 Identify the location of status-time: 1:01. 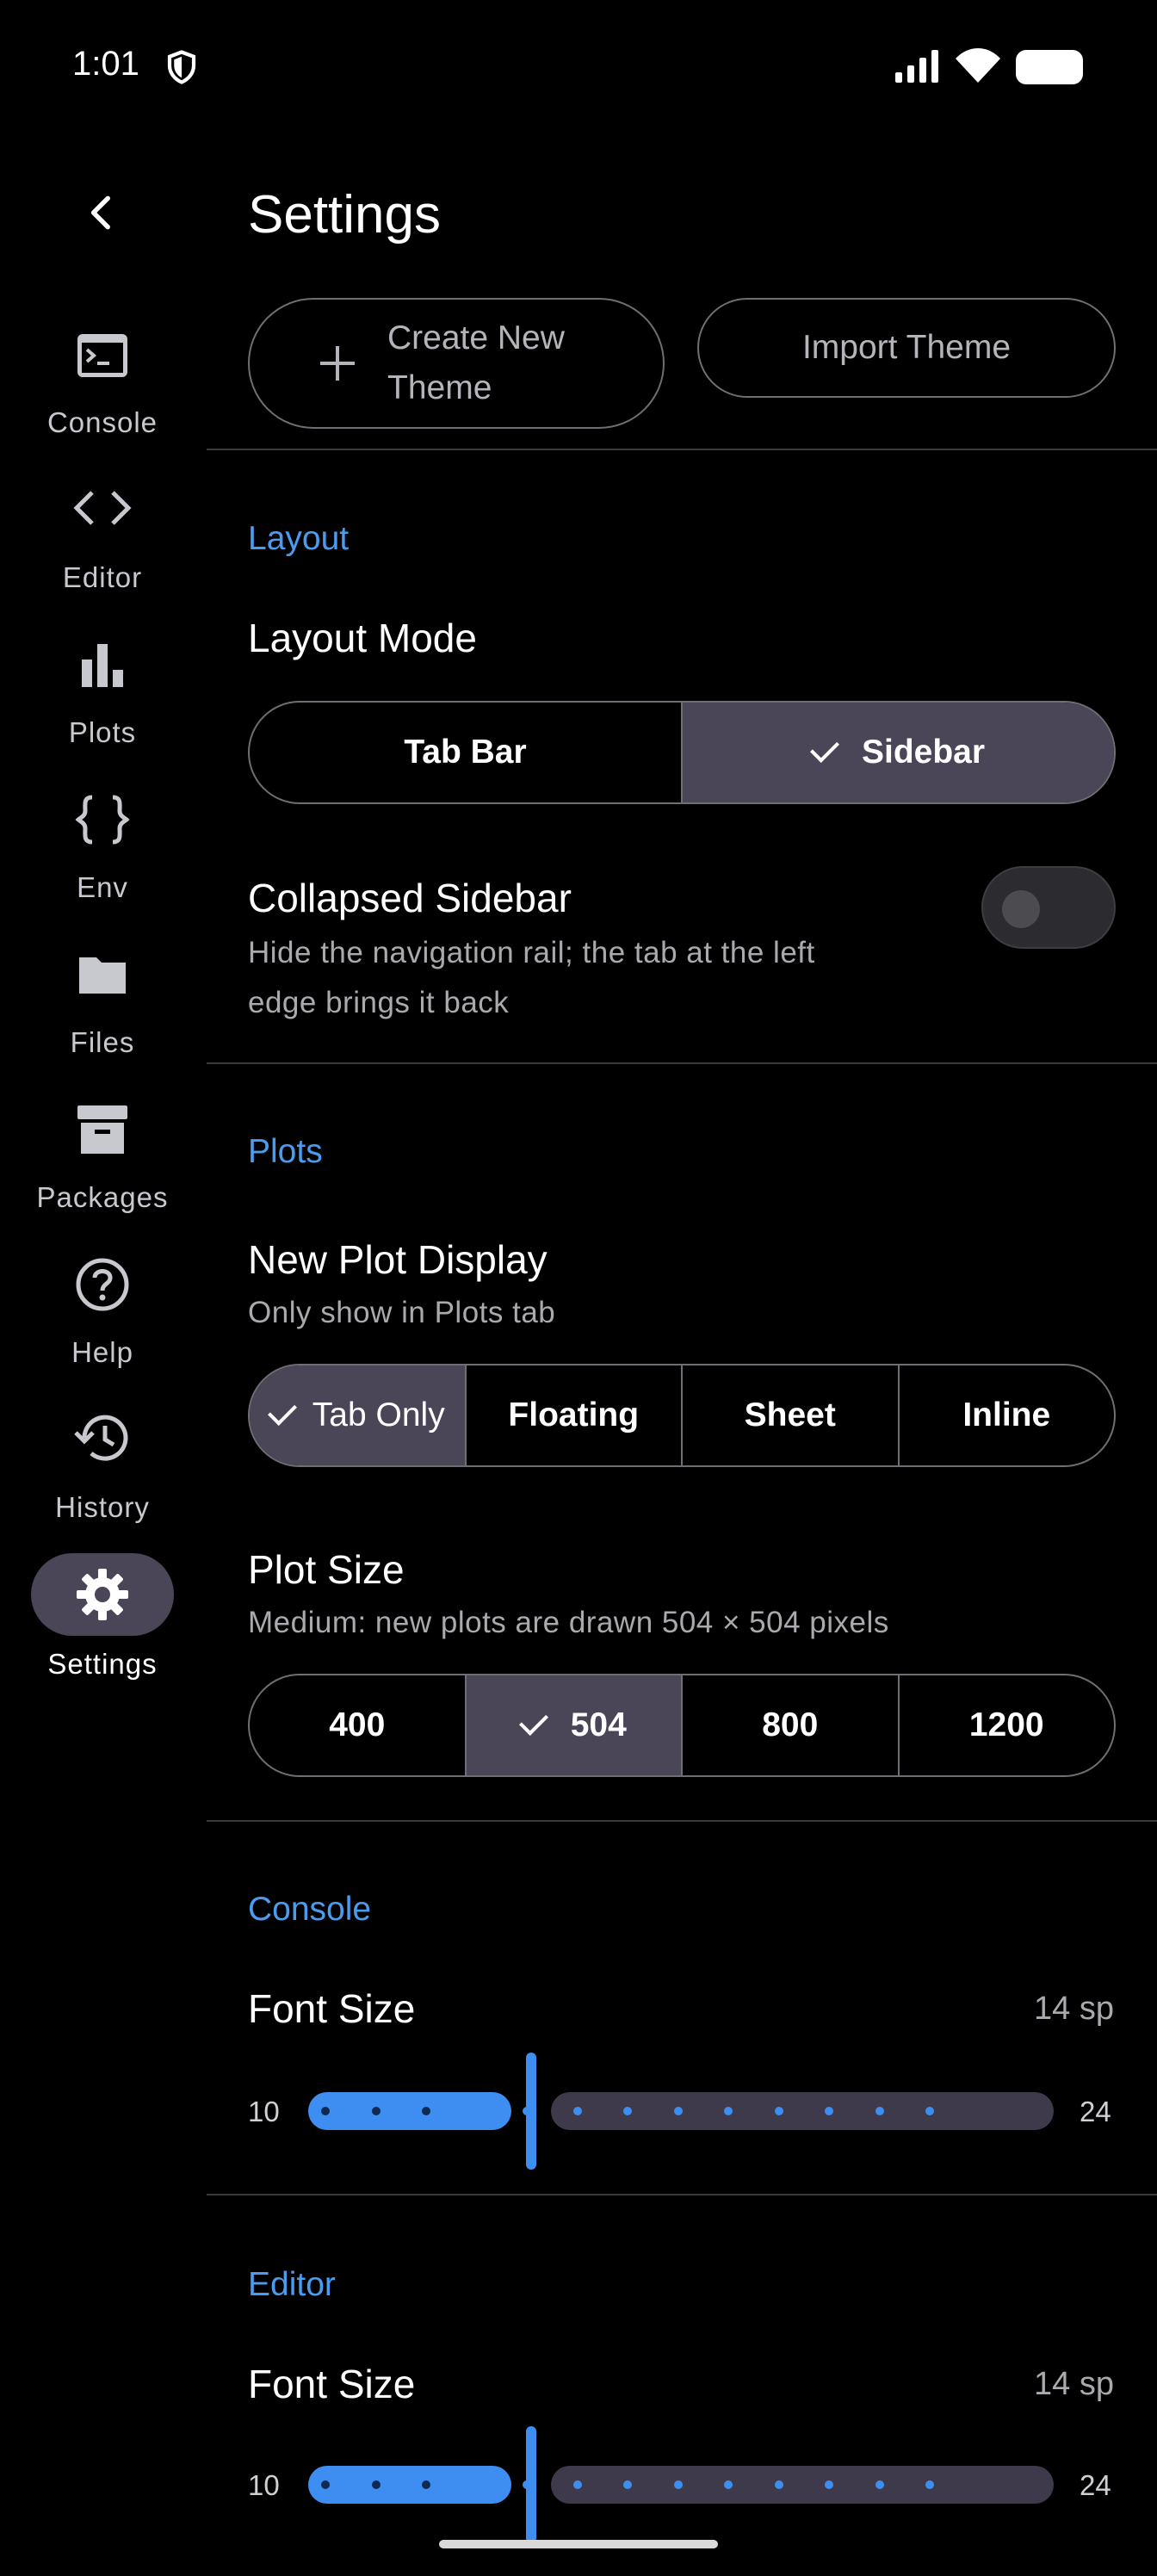
(106, 64).